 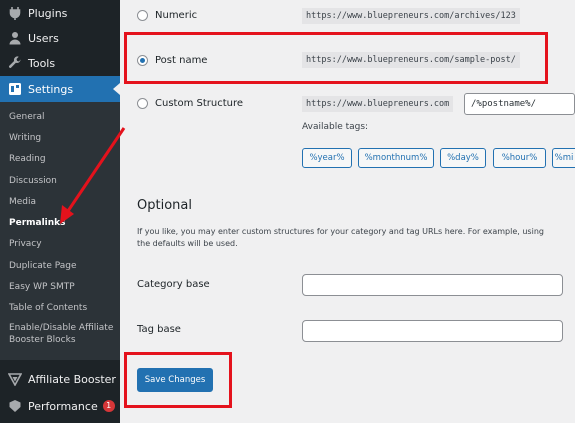 I want to click on plug-icon, so click(x=15, y=13).